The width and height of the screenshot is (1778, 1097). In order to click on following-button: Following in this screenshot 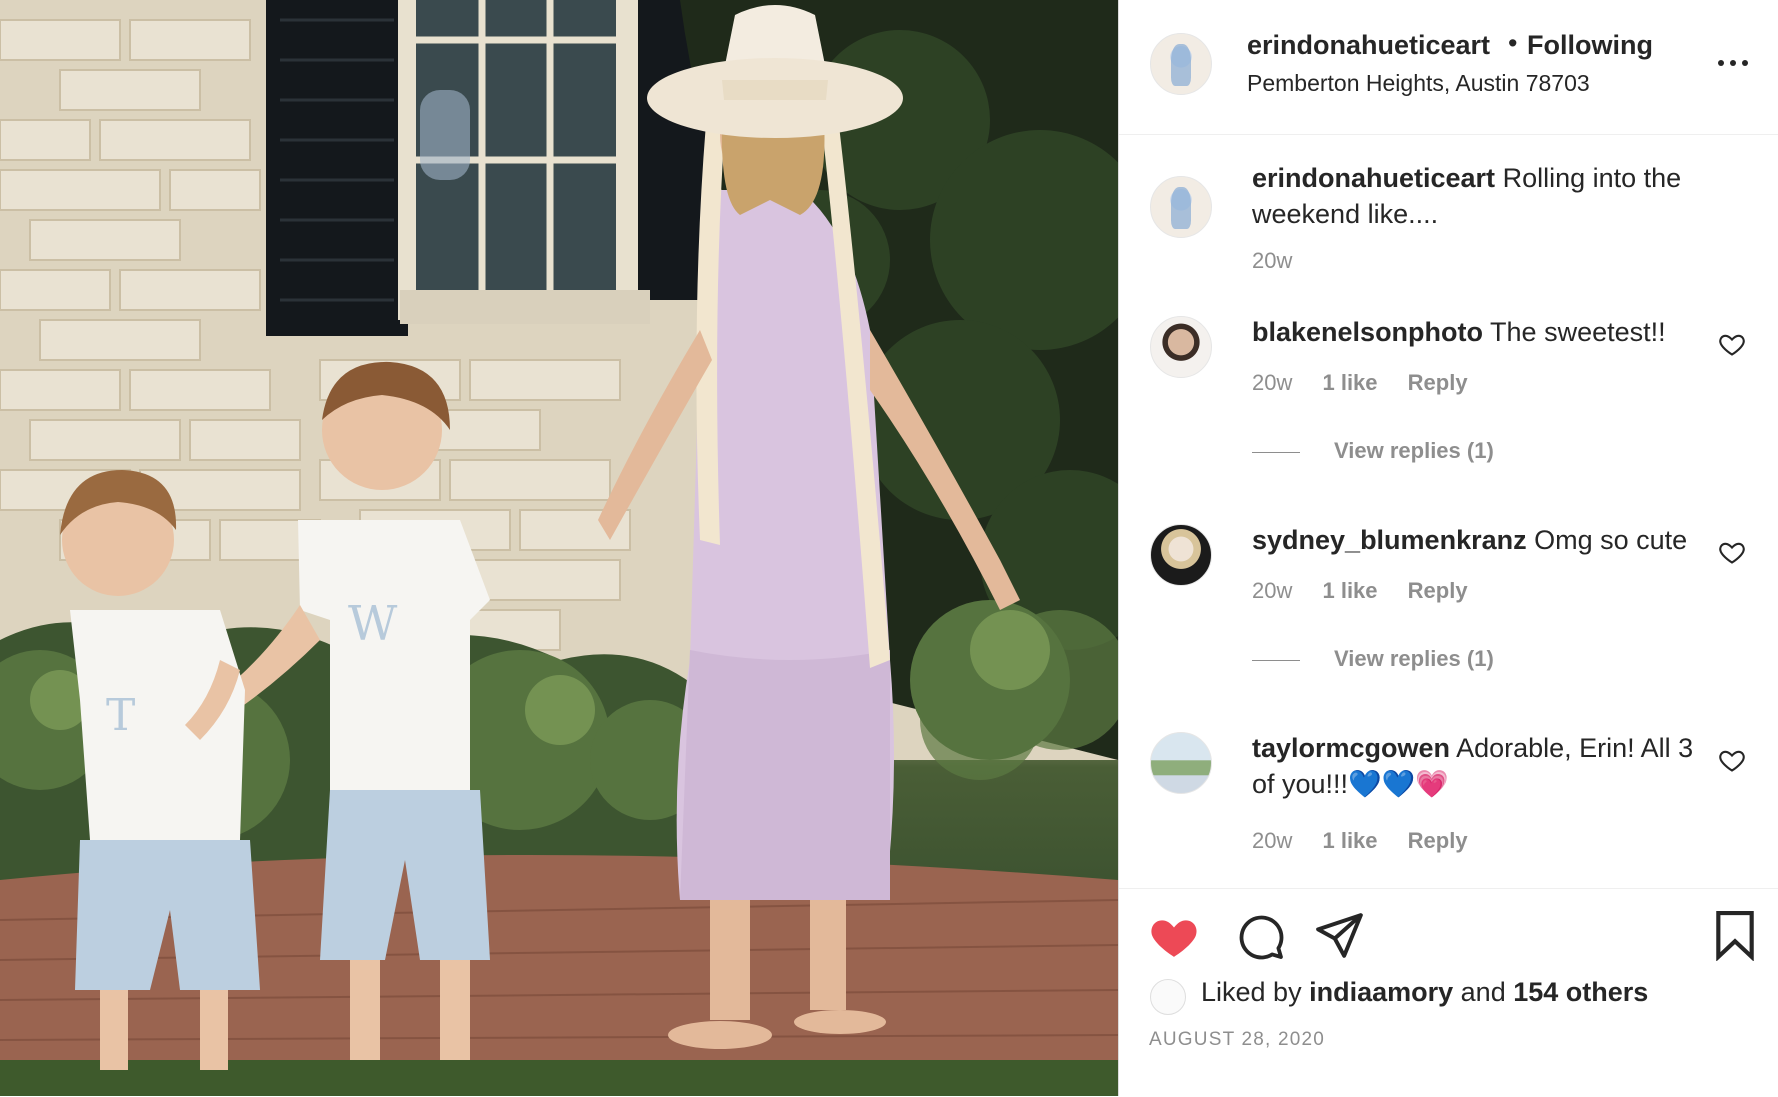, I will do `click(1590, 45)`.